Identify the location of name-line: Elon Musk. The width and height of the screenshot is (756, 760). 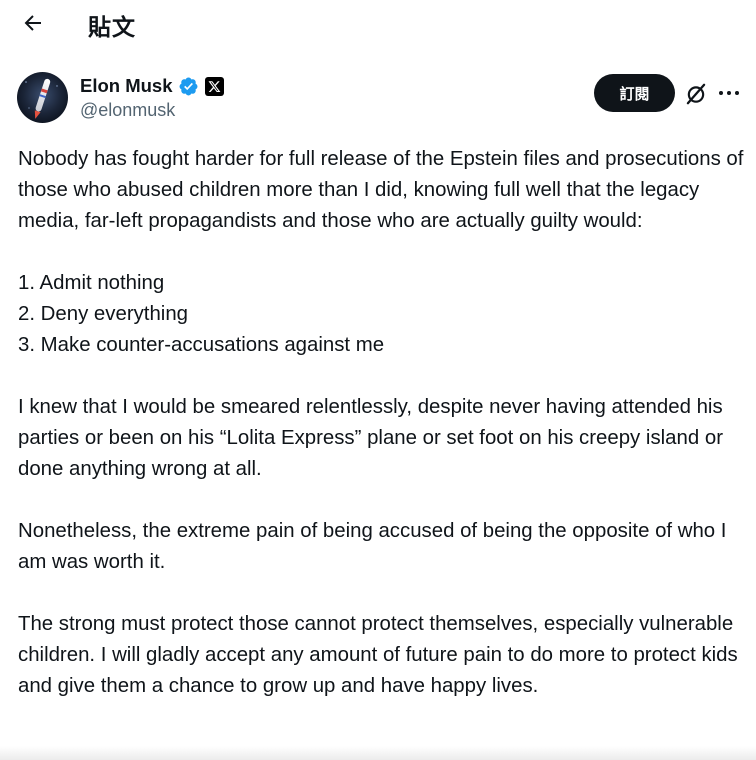
(152, 86).